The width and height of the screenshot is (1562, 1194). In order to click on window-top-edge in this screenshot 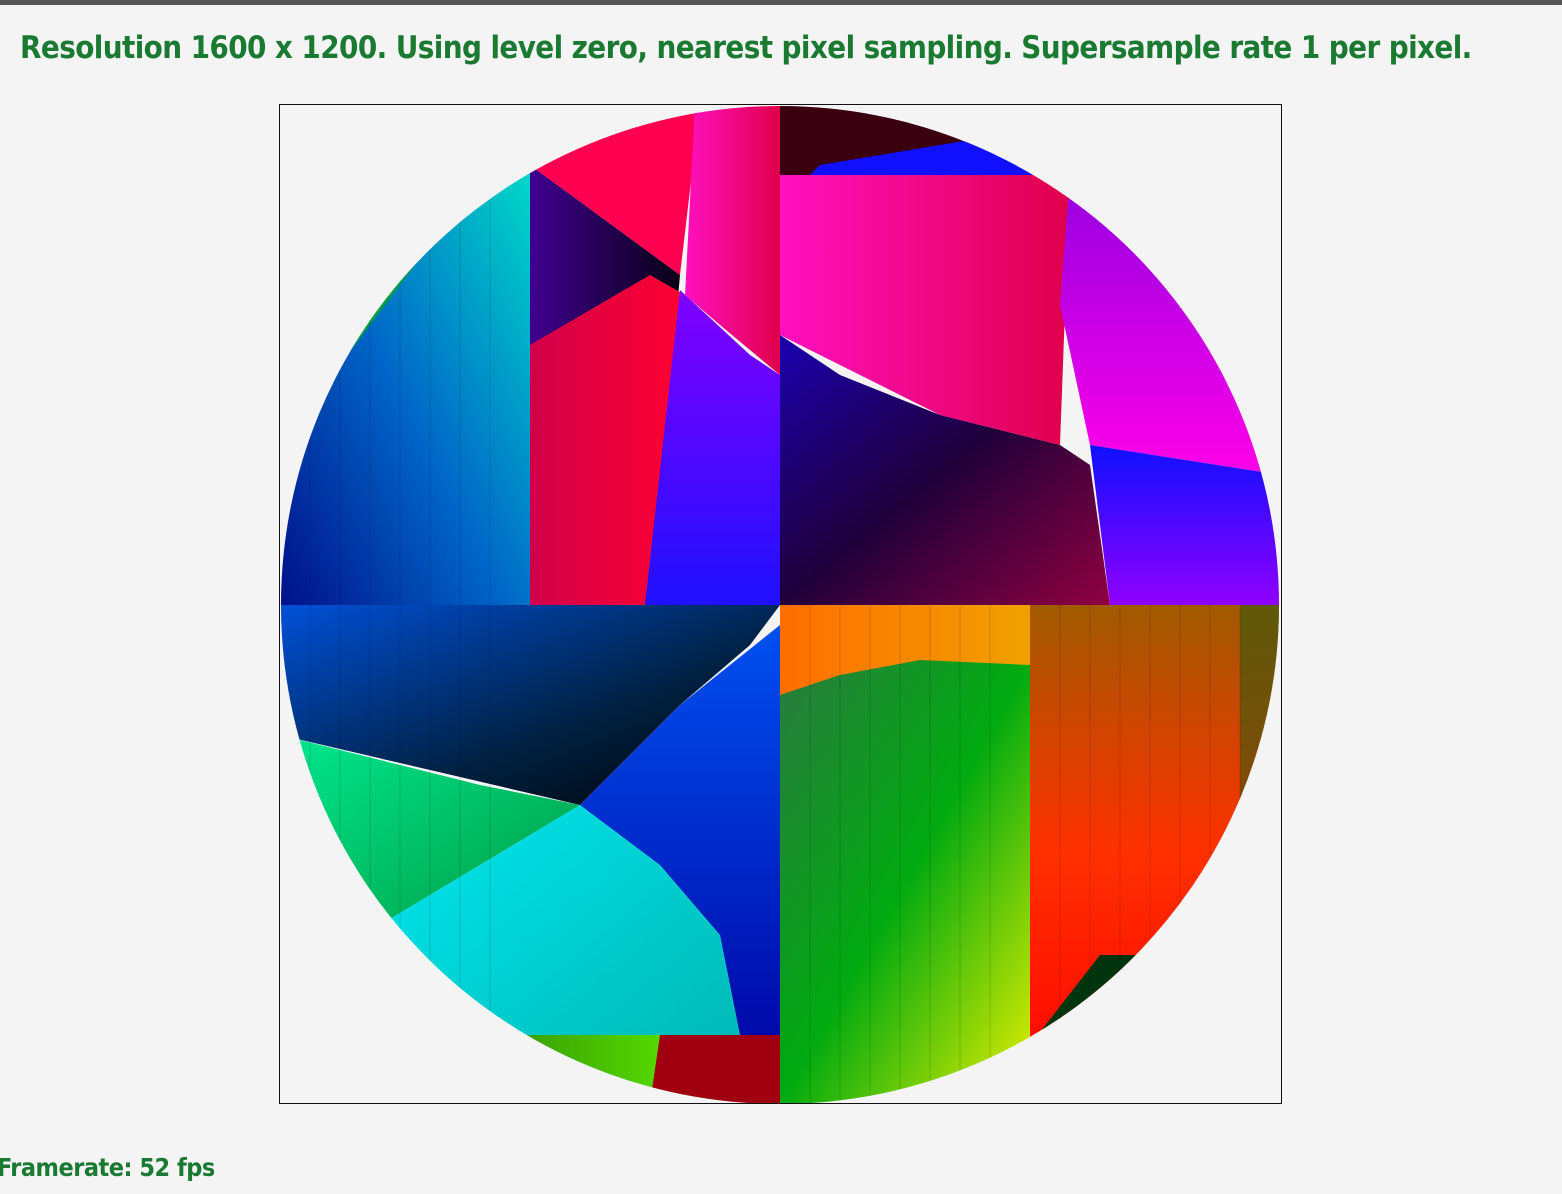, I will do `click(781, 2)`.